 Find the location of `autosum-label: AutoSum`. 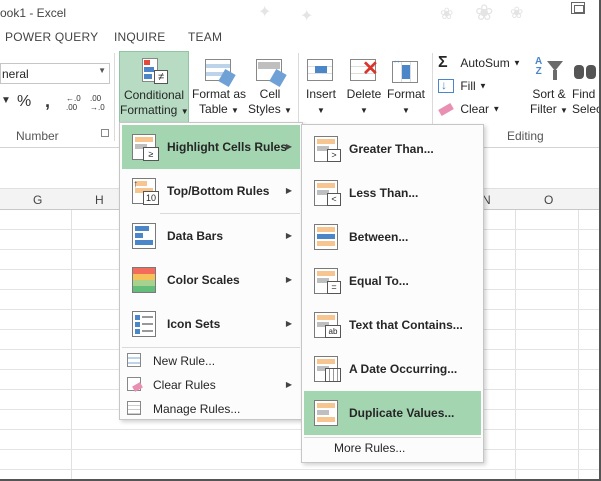

autosum-label: AutoSum is located at coordinates (485, 62).